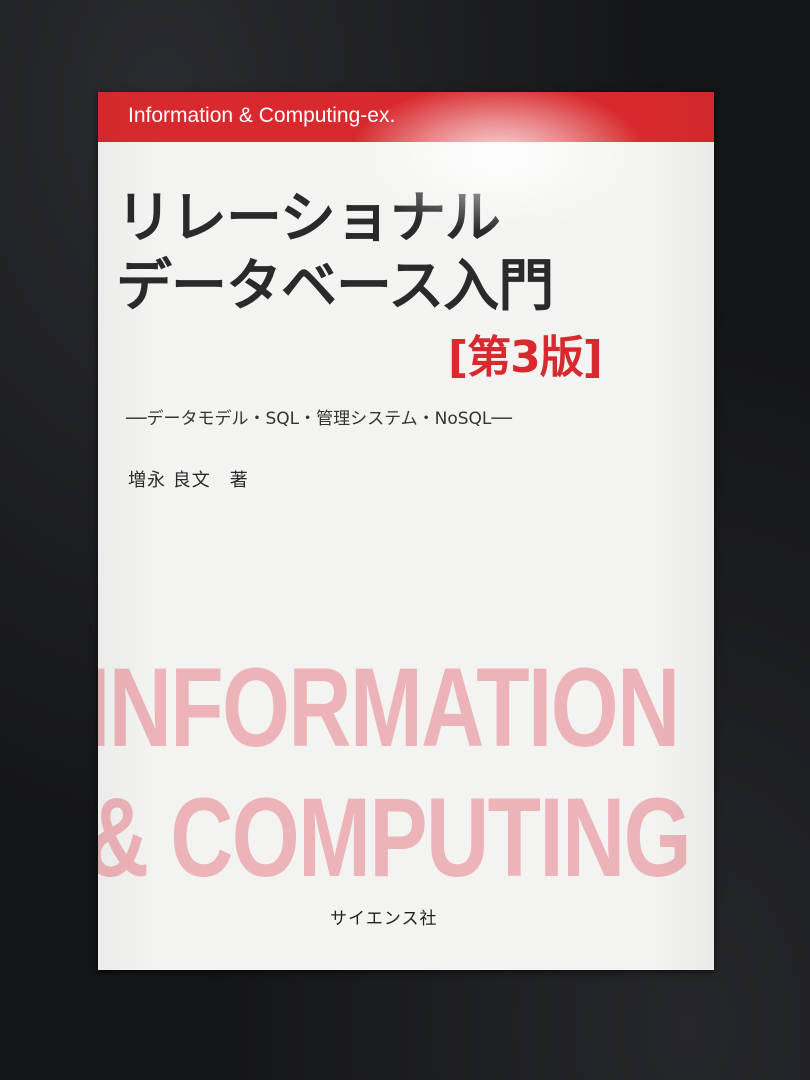  I want to click on author-name: 増永 良文 著, so click(188, 480).